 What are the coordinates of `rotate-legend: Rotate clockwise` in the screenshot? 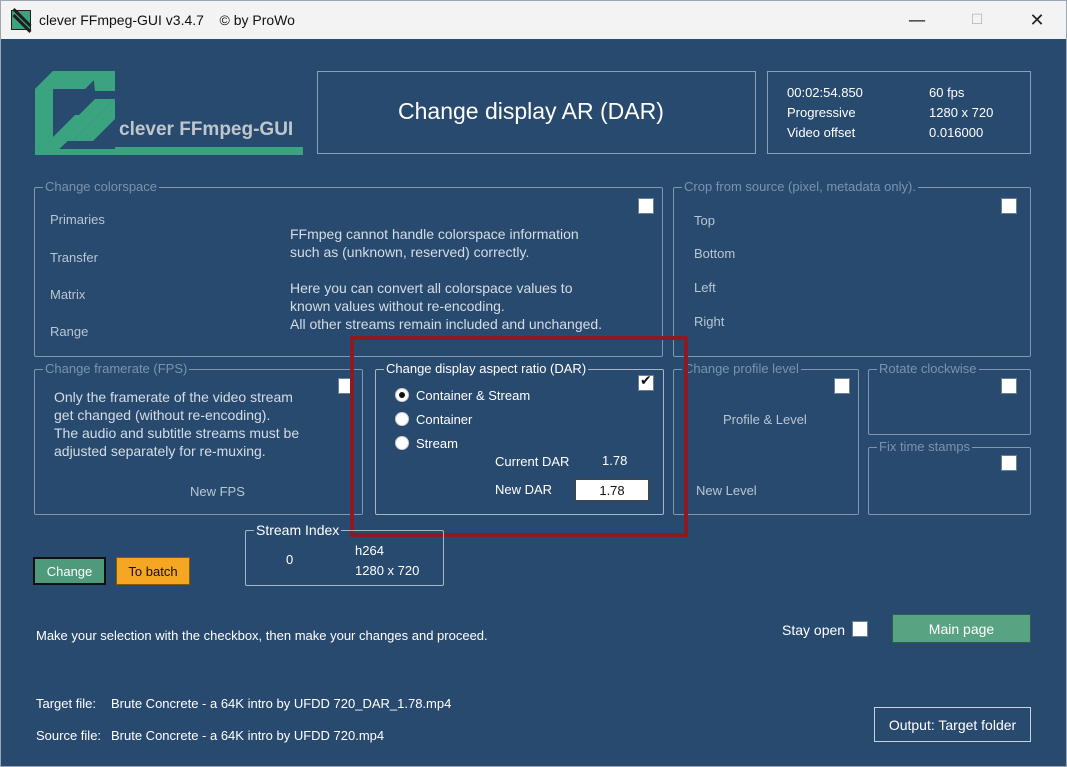 It's located at (928, 368).